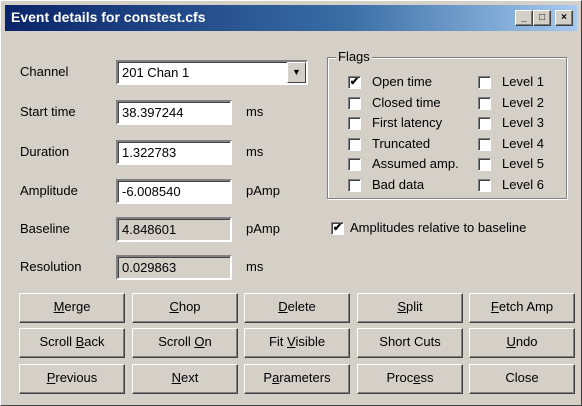  Describe the element at coordinates (72, 308) in the screenshot. I see `merge-button: Merge` at that location.